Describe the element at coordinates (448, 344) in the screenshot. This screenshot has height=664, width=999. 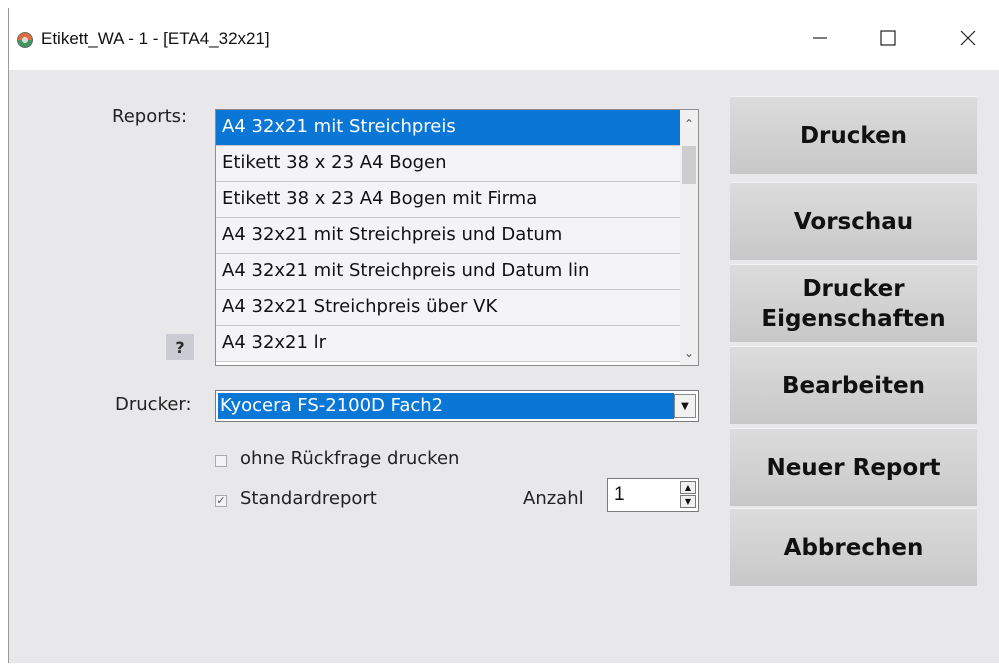
I see `report-item: A4 32x21 lr` at that location.